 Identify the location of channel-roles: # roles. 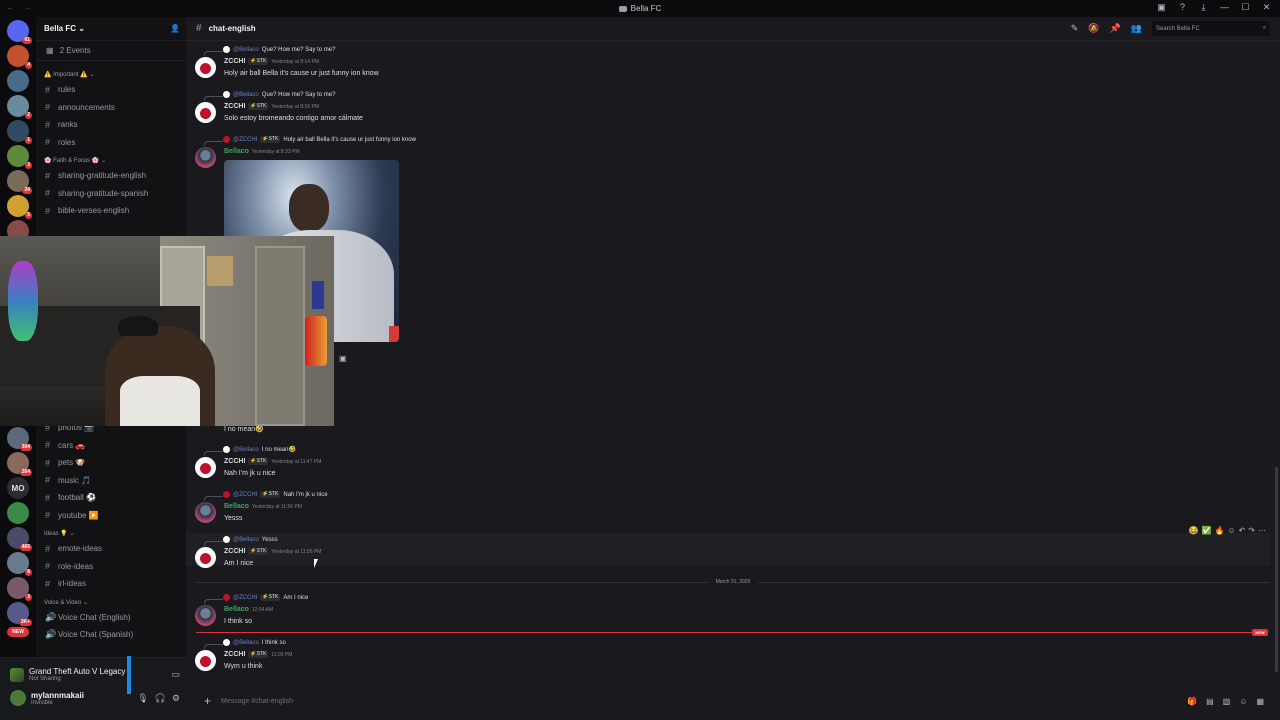
(111, 143).